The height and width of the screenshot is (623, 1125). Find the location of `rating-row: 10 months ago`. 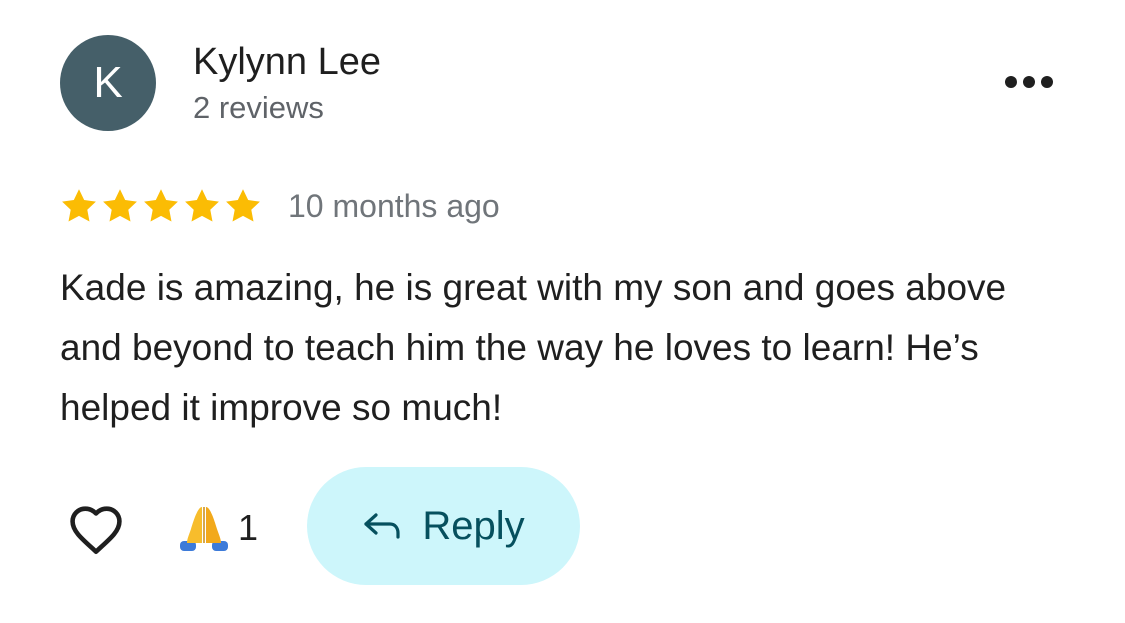

rating-row: 10 months ago is located at coordinates (280, 206).